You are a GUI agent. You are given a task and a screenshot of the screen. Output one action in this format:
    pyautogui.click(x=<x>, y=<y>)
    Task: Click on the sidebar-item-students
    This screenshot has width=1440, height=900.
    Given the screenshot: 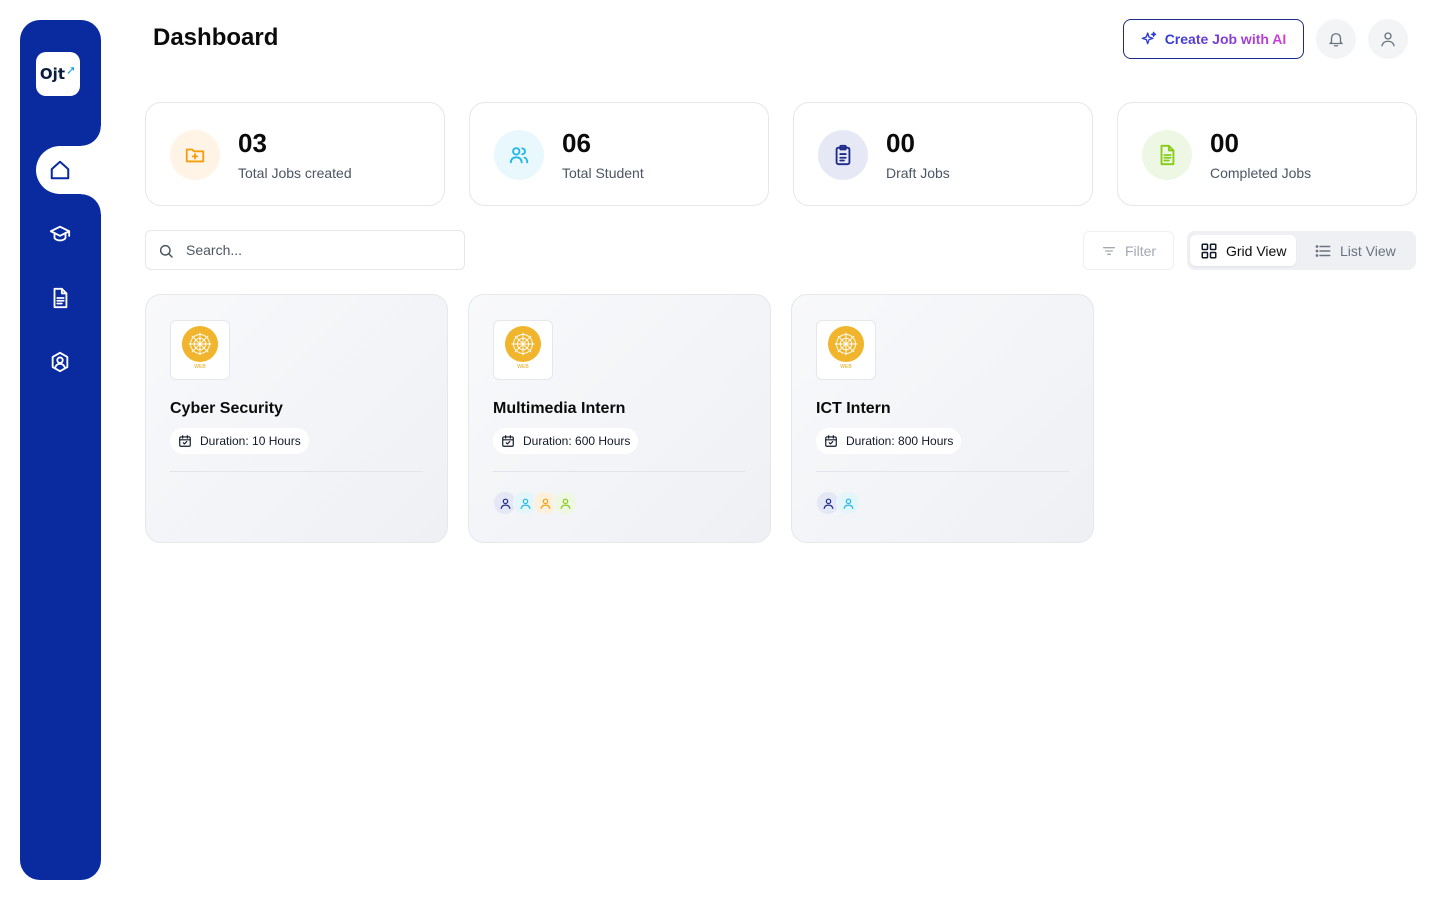 What is the action you would take?
    pyautogui.click(x=60, y=234)
    